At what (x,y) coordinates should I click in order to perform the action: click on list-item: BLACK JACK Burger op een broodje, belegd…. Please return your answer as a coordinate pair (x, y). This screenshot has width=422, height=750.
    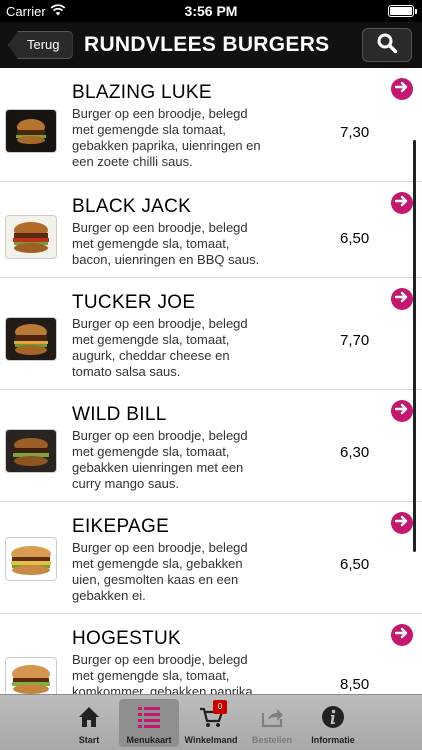
    Looking at the image, I should click on (211, 230).